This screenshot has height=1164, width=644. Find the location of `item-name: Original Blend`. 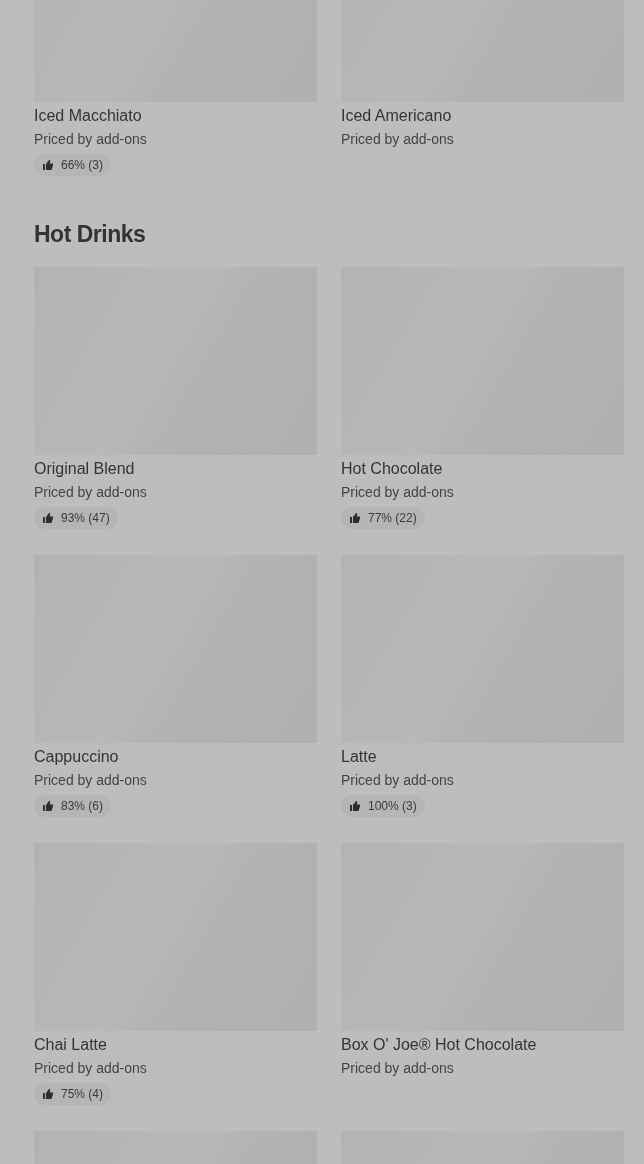

item-name: Original Blend is located at coordinates (175, 469).